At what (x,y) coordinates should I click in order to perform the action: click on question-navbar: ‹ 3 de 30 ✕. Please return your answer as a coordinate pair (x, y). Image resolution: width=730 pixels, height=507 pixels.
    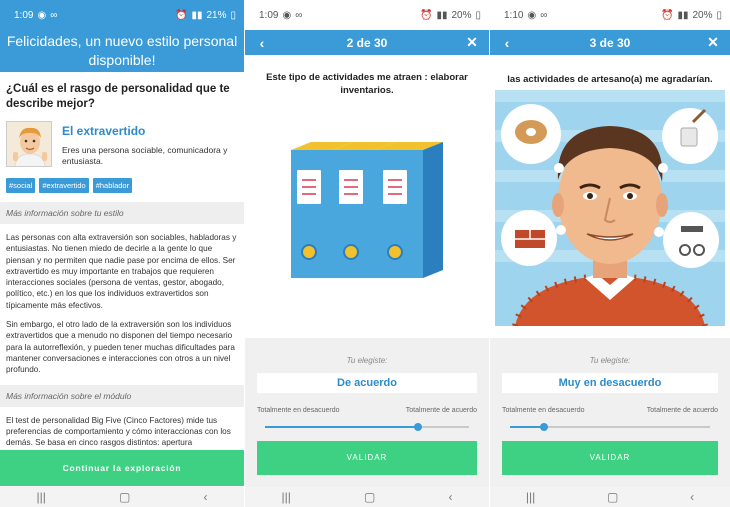
    Looking at the image, I should click on (610, 42).